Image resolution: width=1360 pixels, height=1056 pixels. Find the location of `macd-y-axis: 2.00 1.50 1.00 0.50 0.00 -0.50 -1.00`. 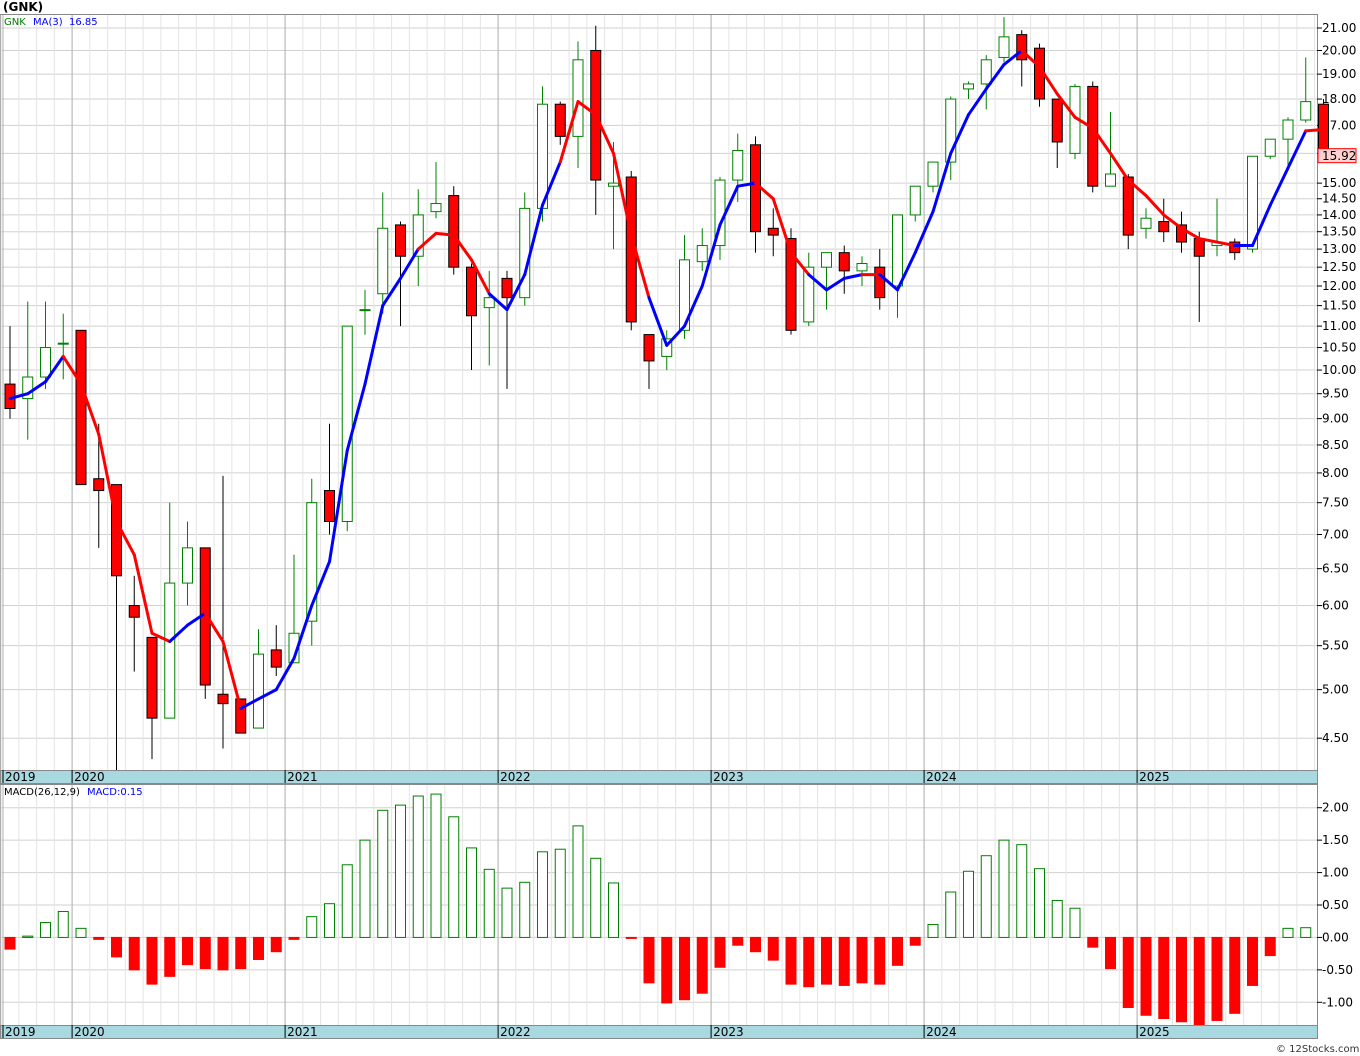

macd-y-axis: 2.00 1.50 1.00 0.50 0.00 -0.50 -1.00 is located at coordinates (1335, 905).